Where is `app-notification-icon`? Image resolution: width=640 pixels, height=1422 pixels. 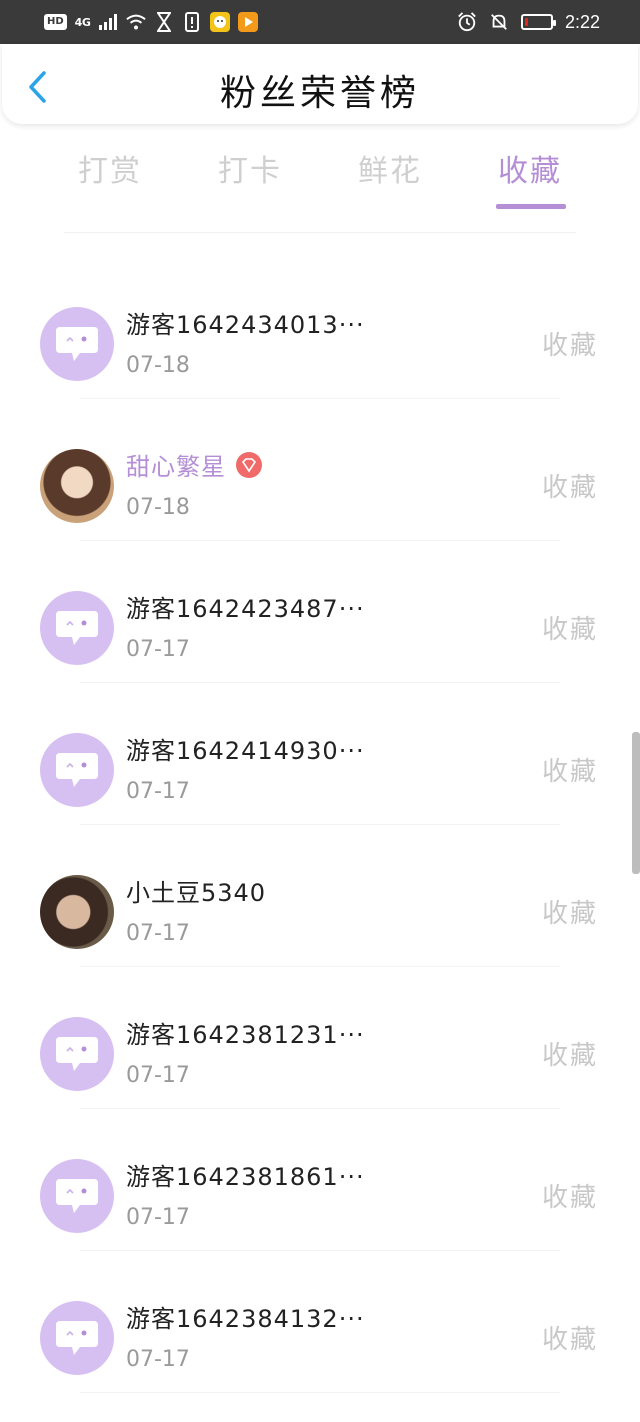
app-notification-icon is located at coordinates (220, 22).